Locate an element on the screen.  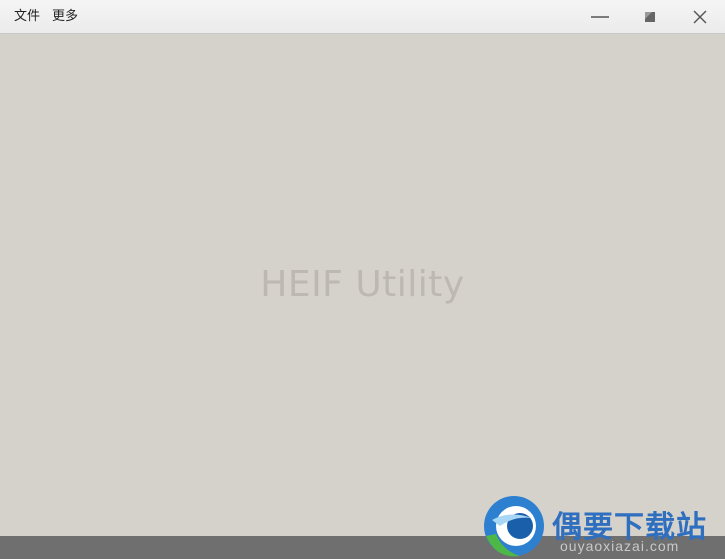
close-button is located at coordinates (700, 17).